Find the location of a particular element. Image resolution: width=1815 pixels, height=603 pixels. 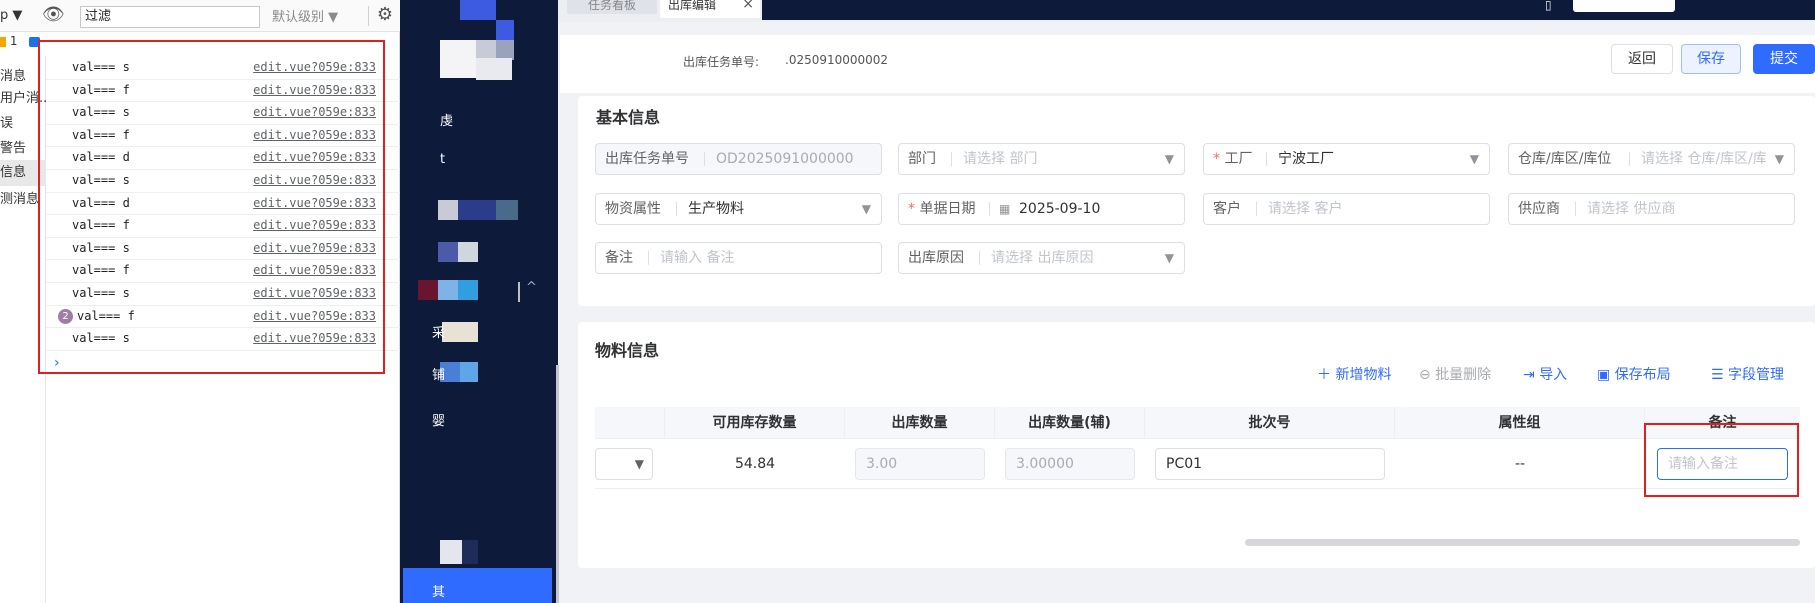

add-material-button: ＋ 新增物料 is located at coordinates (1354, 374).